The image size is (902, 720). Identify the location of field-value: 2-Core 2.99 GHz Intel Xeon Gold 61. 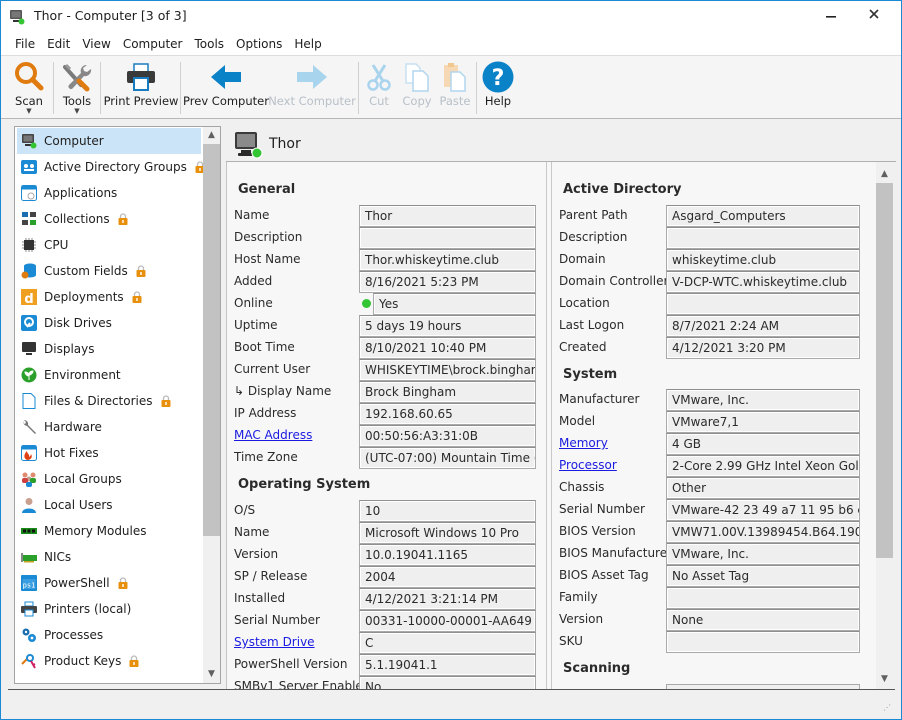
(763, 466).